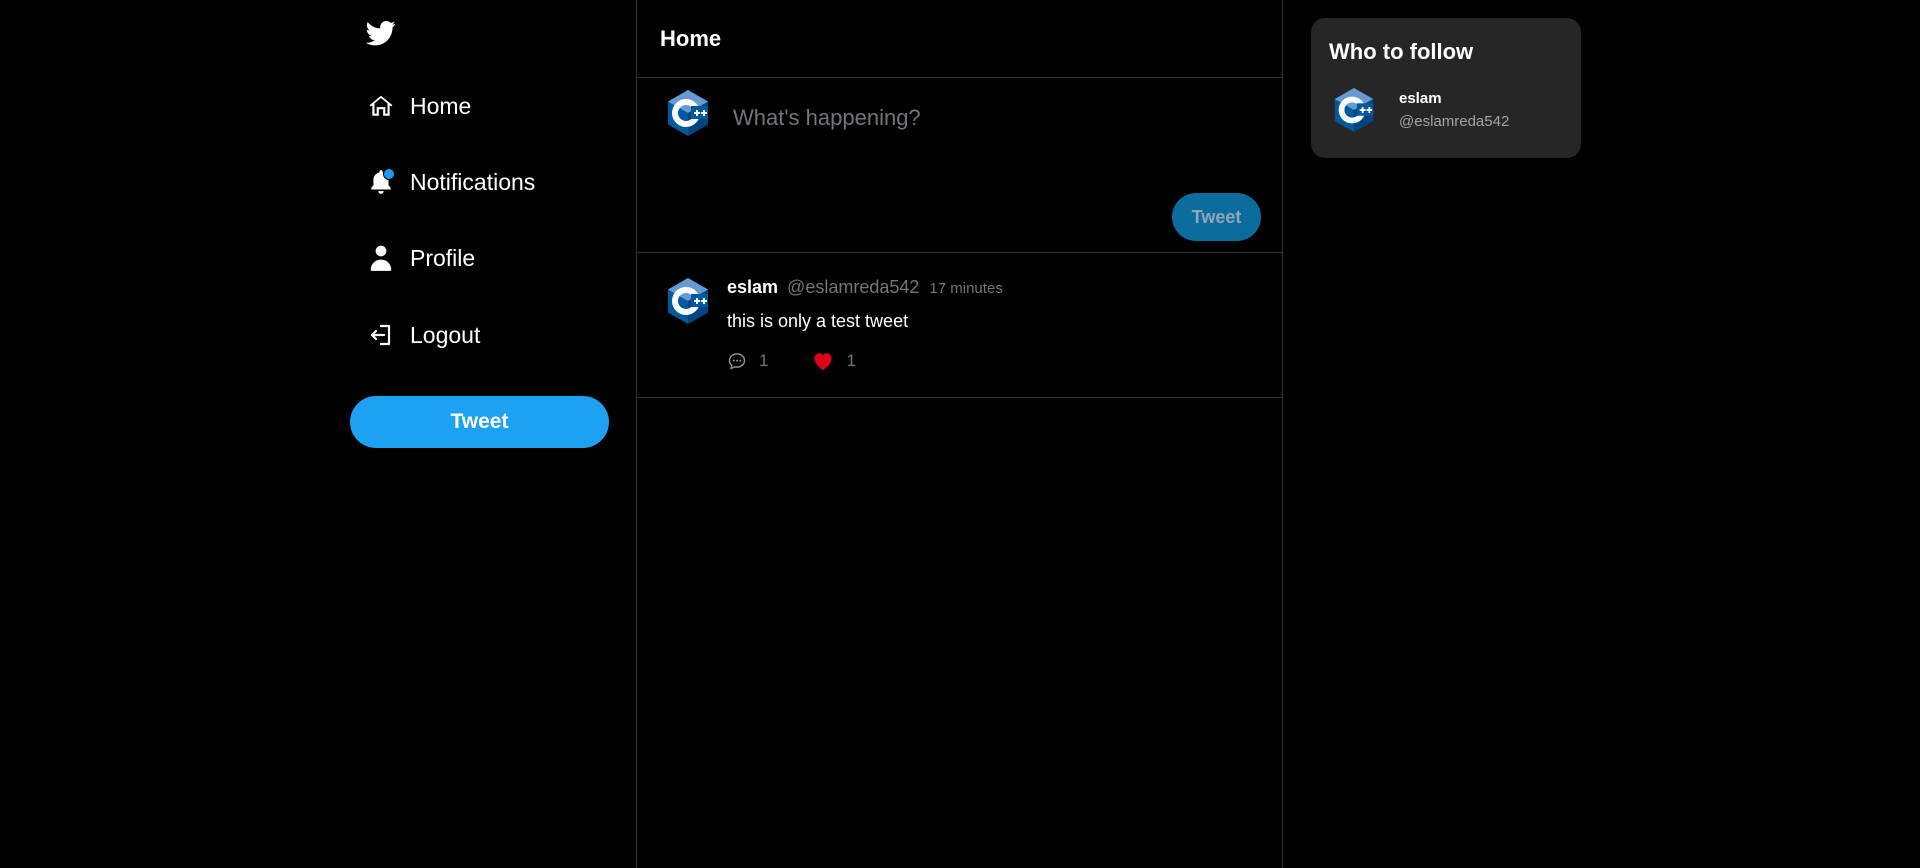 Image resolution: width=1920 pixels, height=868 pixels. I want to click on user-icon, so click(381, 258).